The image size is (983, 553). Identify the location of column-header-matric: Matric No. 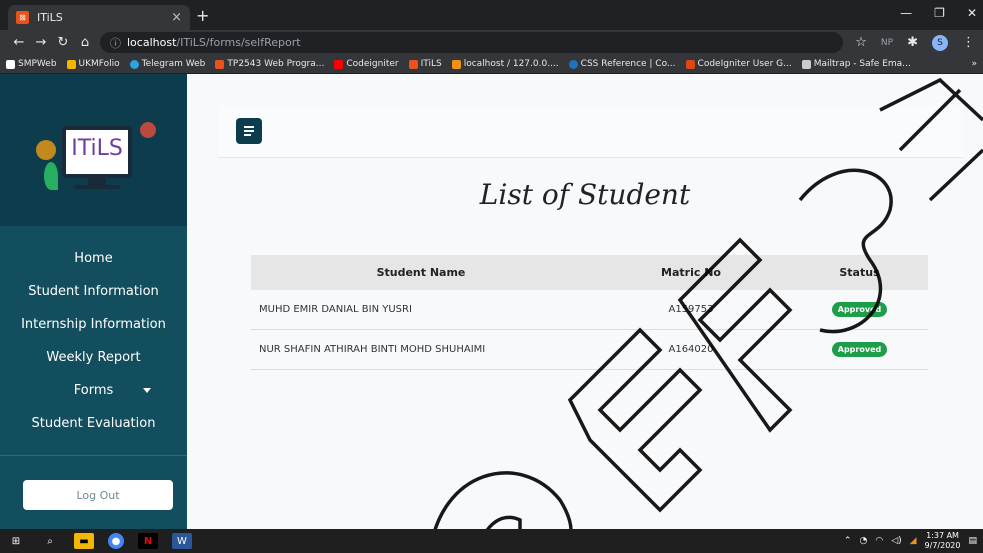
(691, 272).